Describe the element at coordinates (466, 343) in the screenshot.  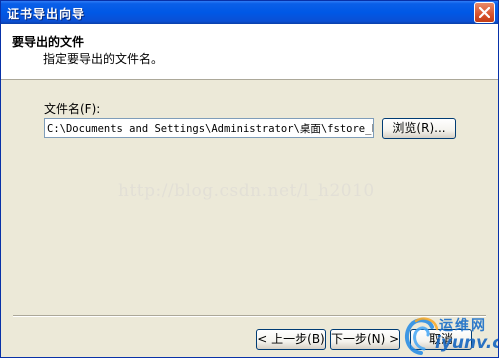
I see `logo-domain-text: iyunv.com` at that location.